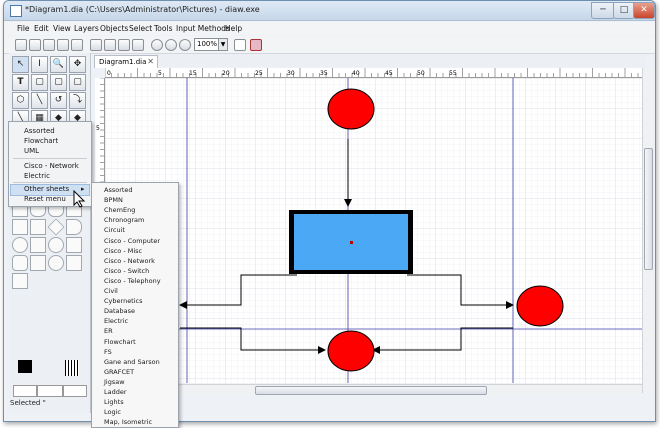 The image size is (660, 428). What do you see at coordinates (648, 209) in the screenshot?
I see `vertical-scroll-thumb` at bounding box center [648, 209].